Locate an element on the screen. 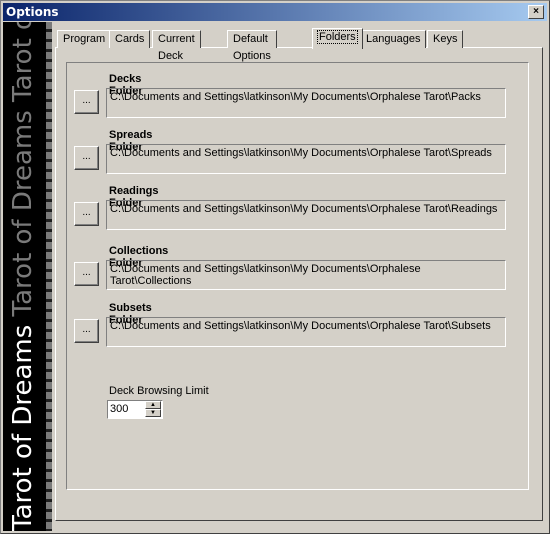 Image resolution: width=550 pixels, height=534 pixels. spin-down-button: ▼ is located at coordinates (153, 413).